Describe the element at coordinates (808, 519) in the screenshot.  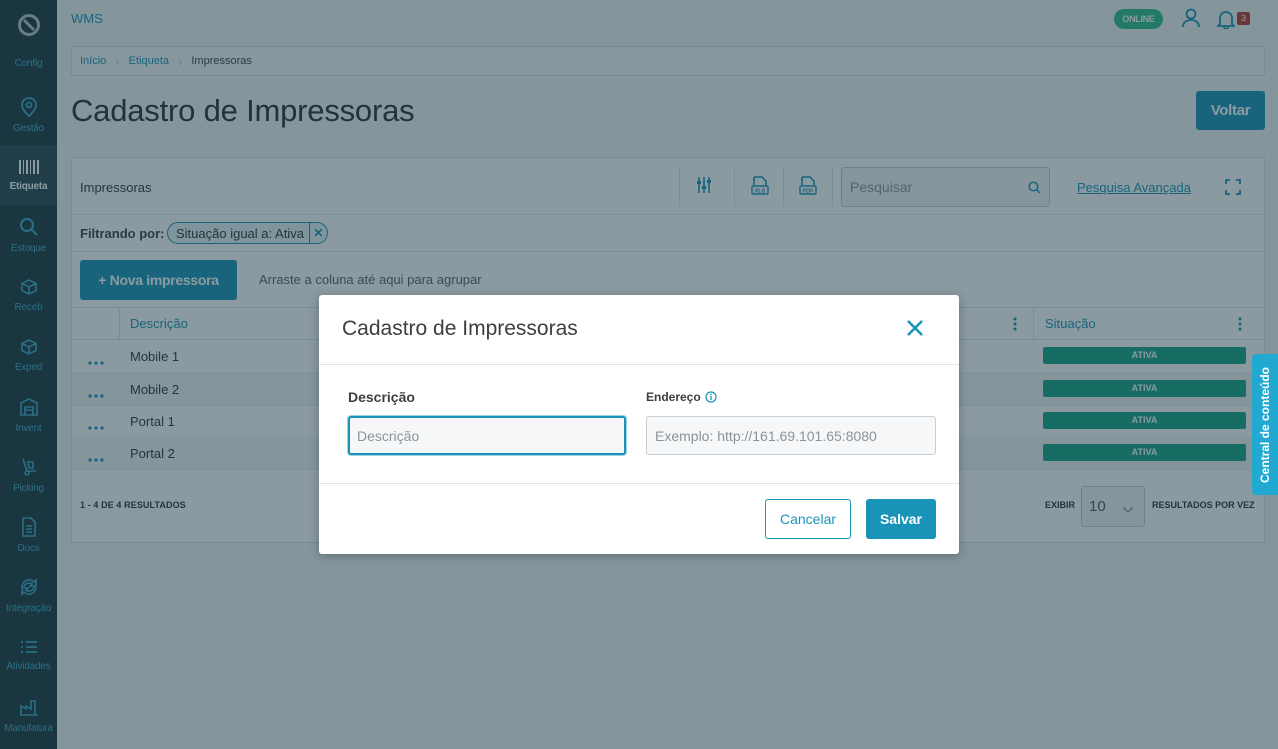
I see `cancel-button: Cancelar` at that location.